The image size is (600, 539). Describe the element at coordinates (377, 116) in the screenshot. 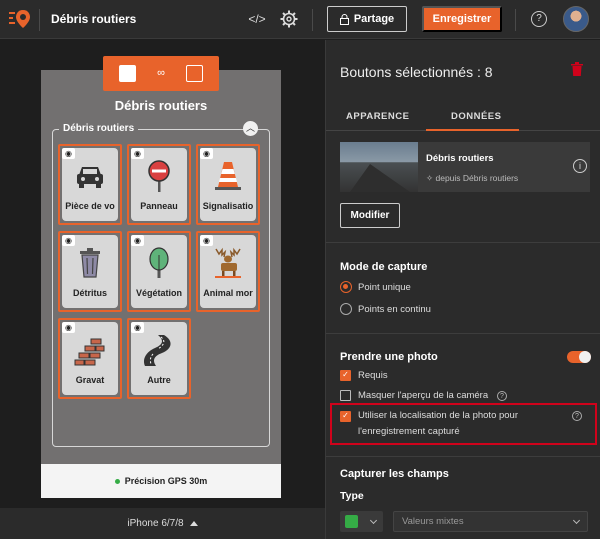

I see `tab-apparence: APPARENCE` at that location.